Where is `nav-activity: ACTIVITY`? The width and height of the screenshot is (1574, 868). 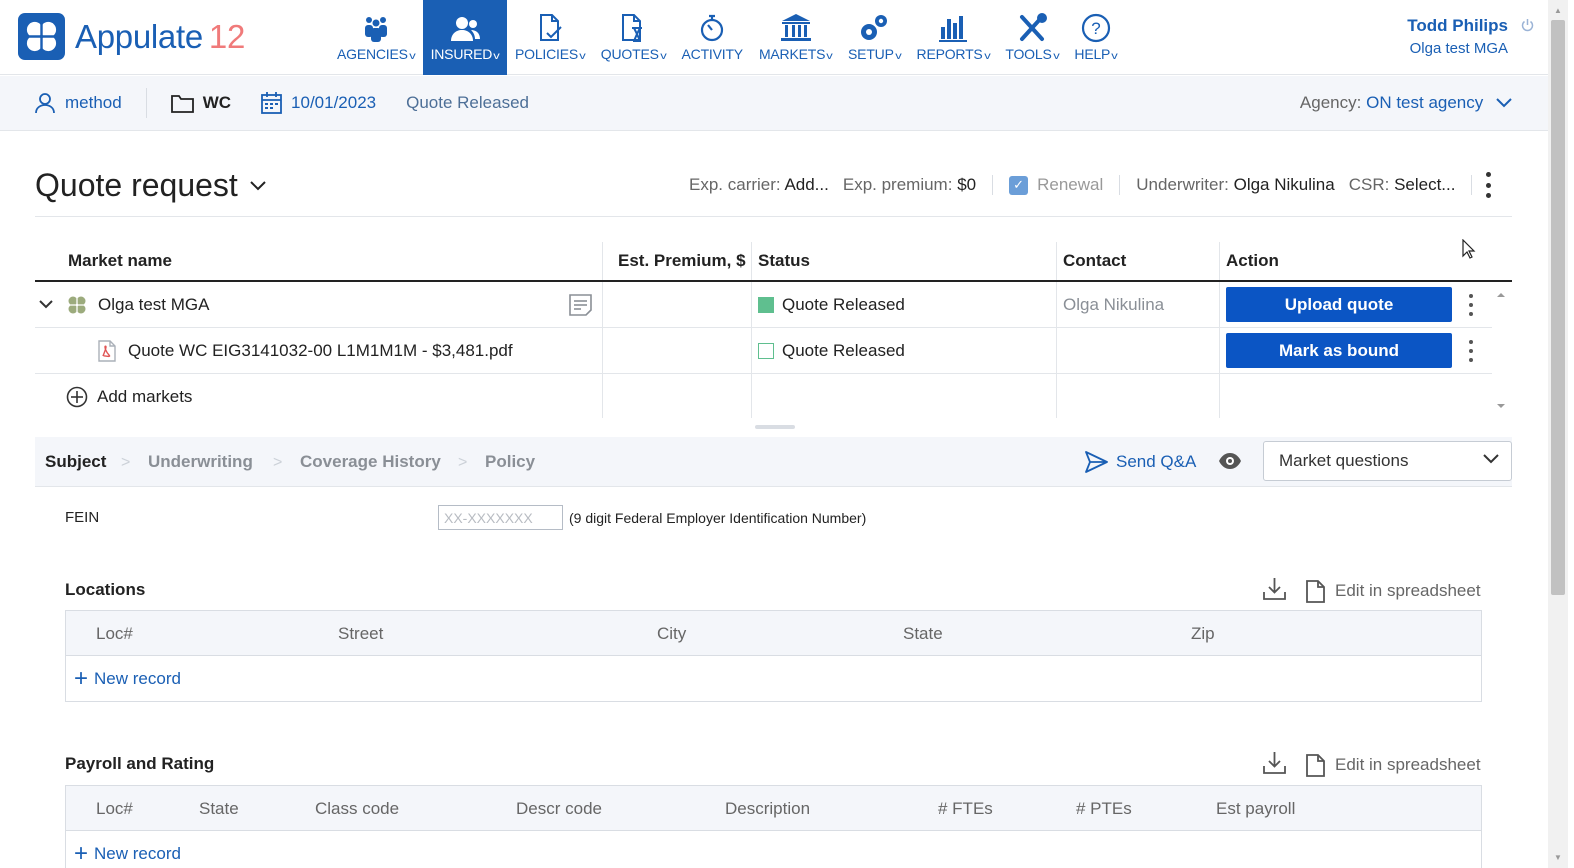 nav-activity: ACTIVITY is located at coordinates (712, 37).